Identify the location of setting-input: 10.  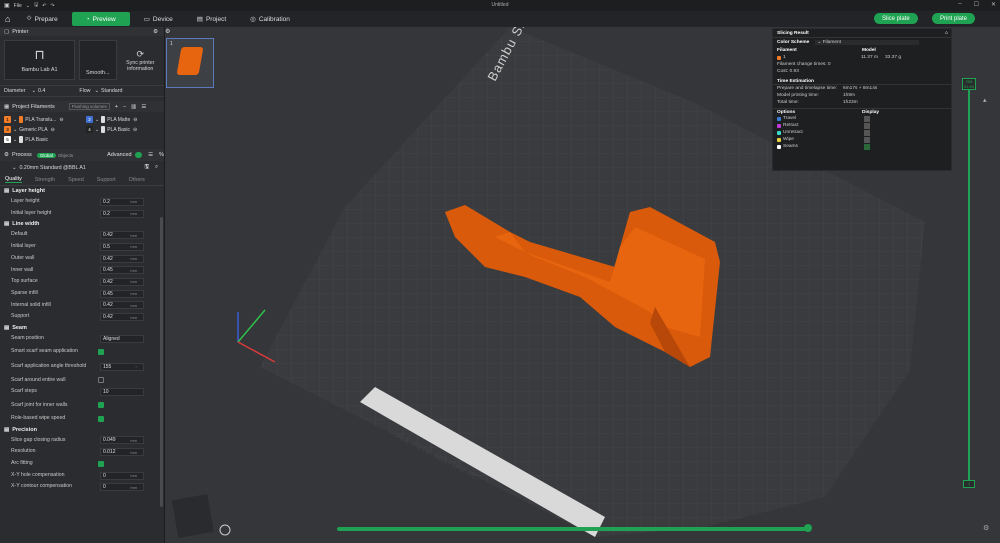
(122, 392).